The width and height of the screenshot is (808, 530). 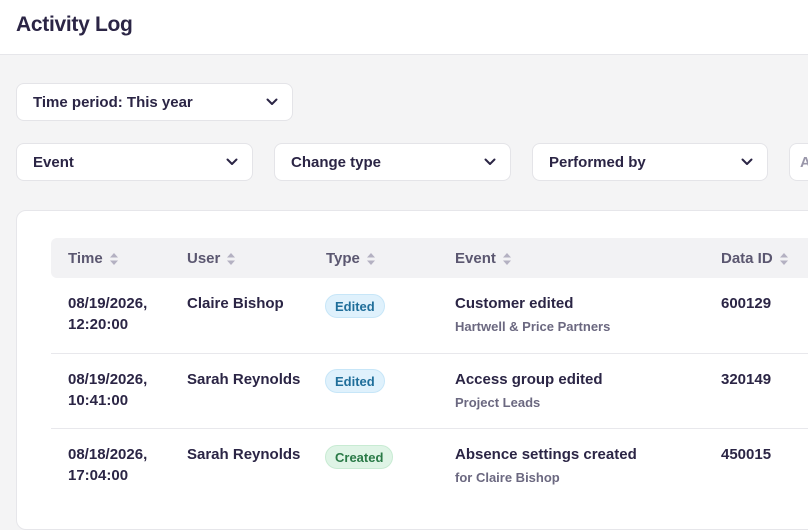 I want to click on change-type-label: Change type, so click(x=336, y=162).